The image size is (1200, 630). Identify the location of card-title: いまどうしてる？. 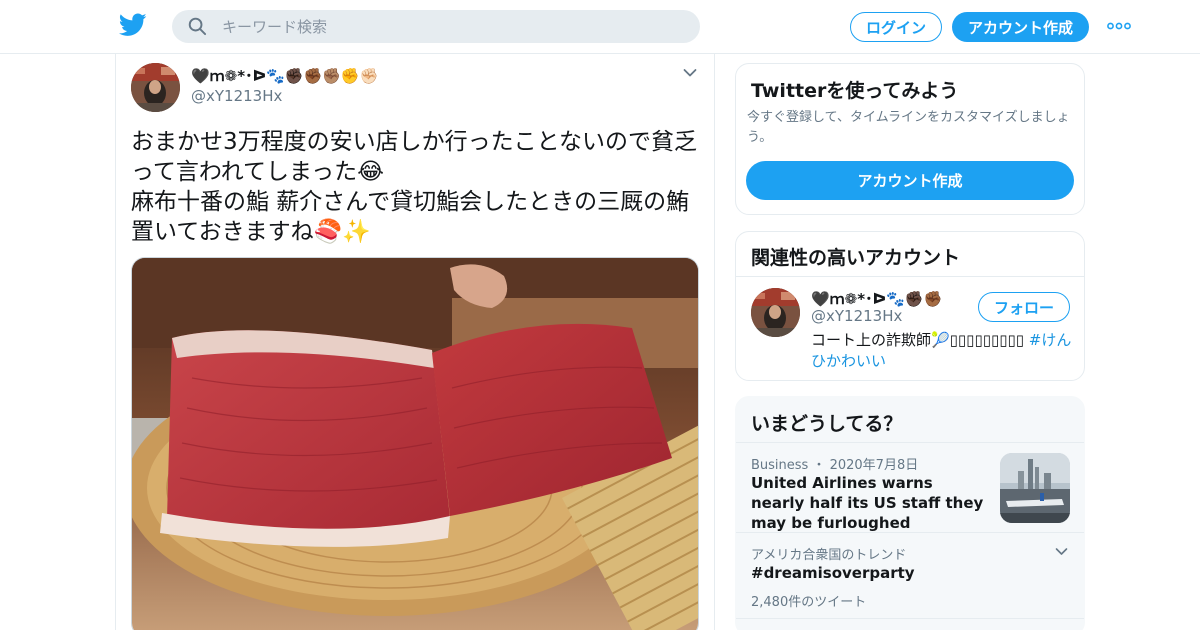
(827, 424).